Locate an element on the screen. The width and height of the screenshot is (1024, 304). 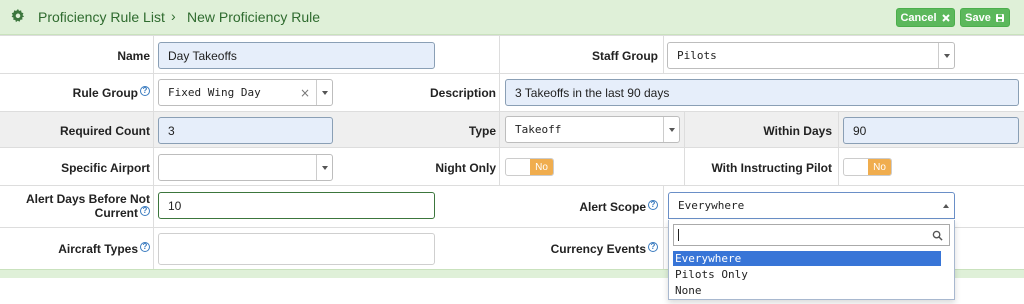
search-icon is located at coordinates (937, 235).